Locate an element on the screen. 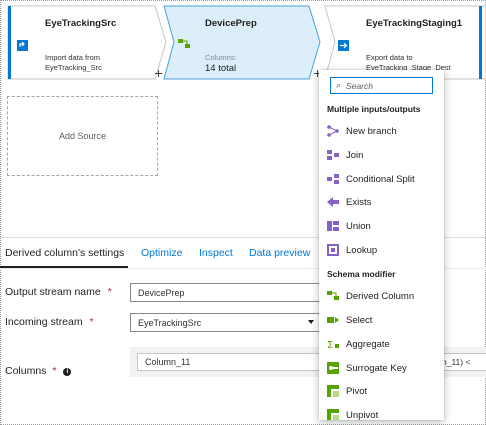  section-title-multiple-io: Multiple inputs/outputs is located at coordinates (374, 109).